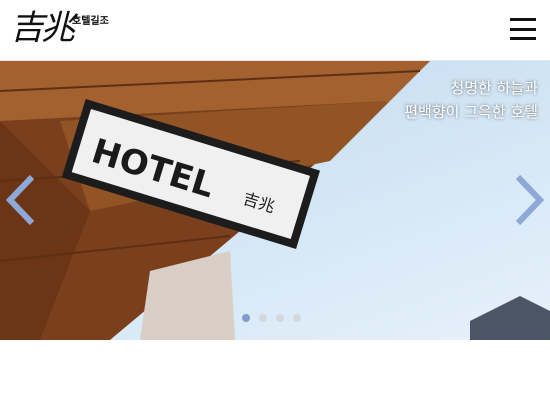 This screenshot has width=550, height=403. Describe the element at coordinates (529, 202) in the screenshot. I see `chevron-right-icon` at that location.